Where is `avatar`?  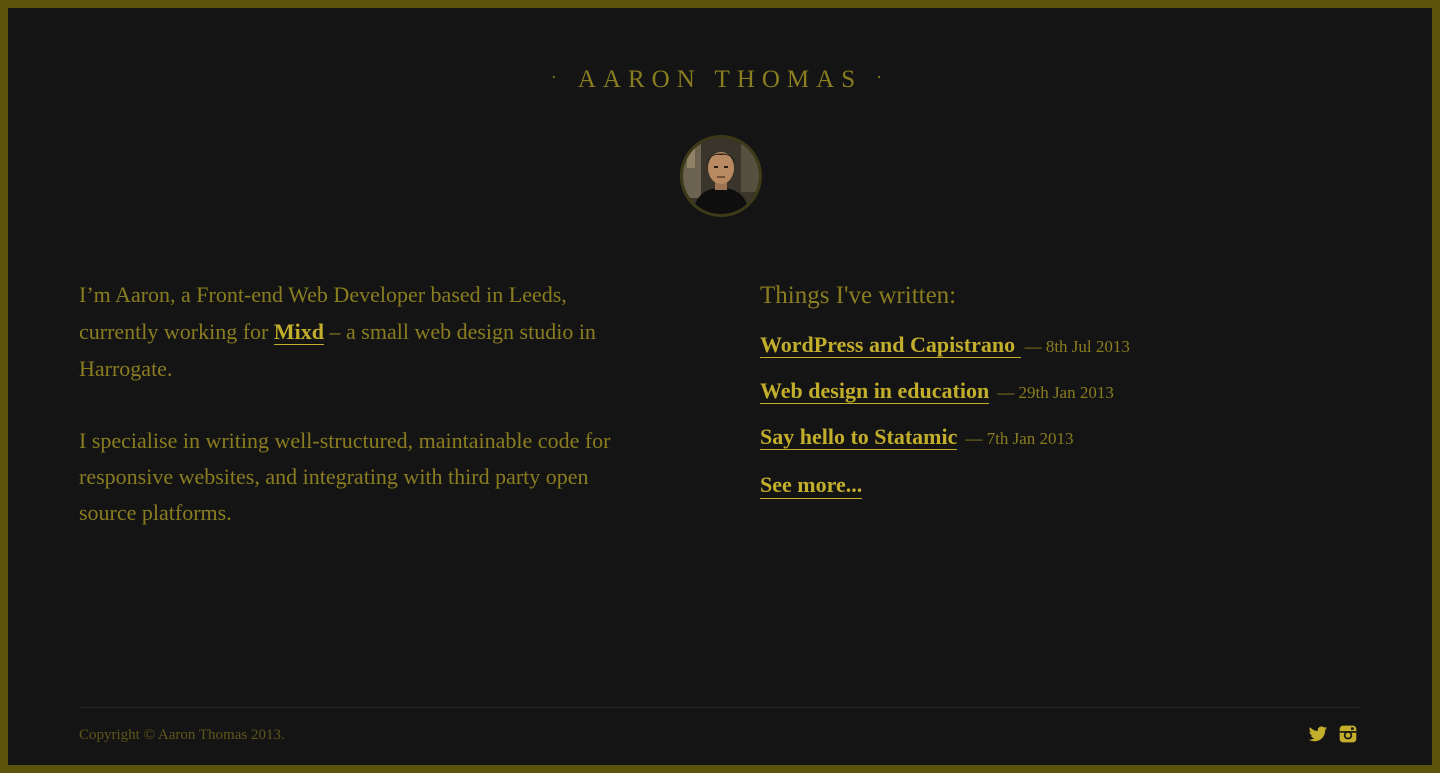
avatar is located at coordinates (721, 176).